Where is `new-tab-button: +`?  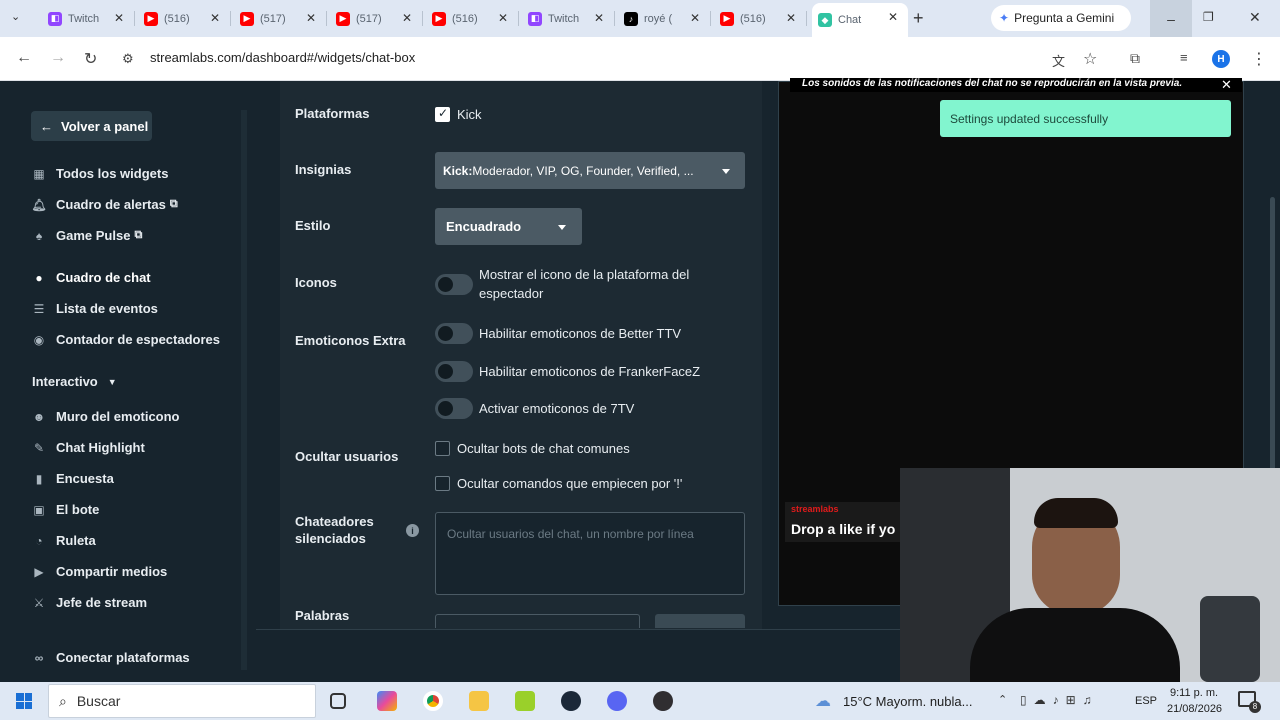 new-tab-button: + is located at coordinates (918, 18).